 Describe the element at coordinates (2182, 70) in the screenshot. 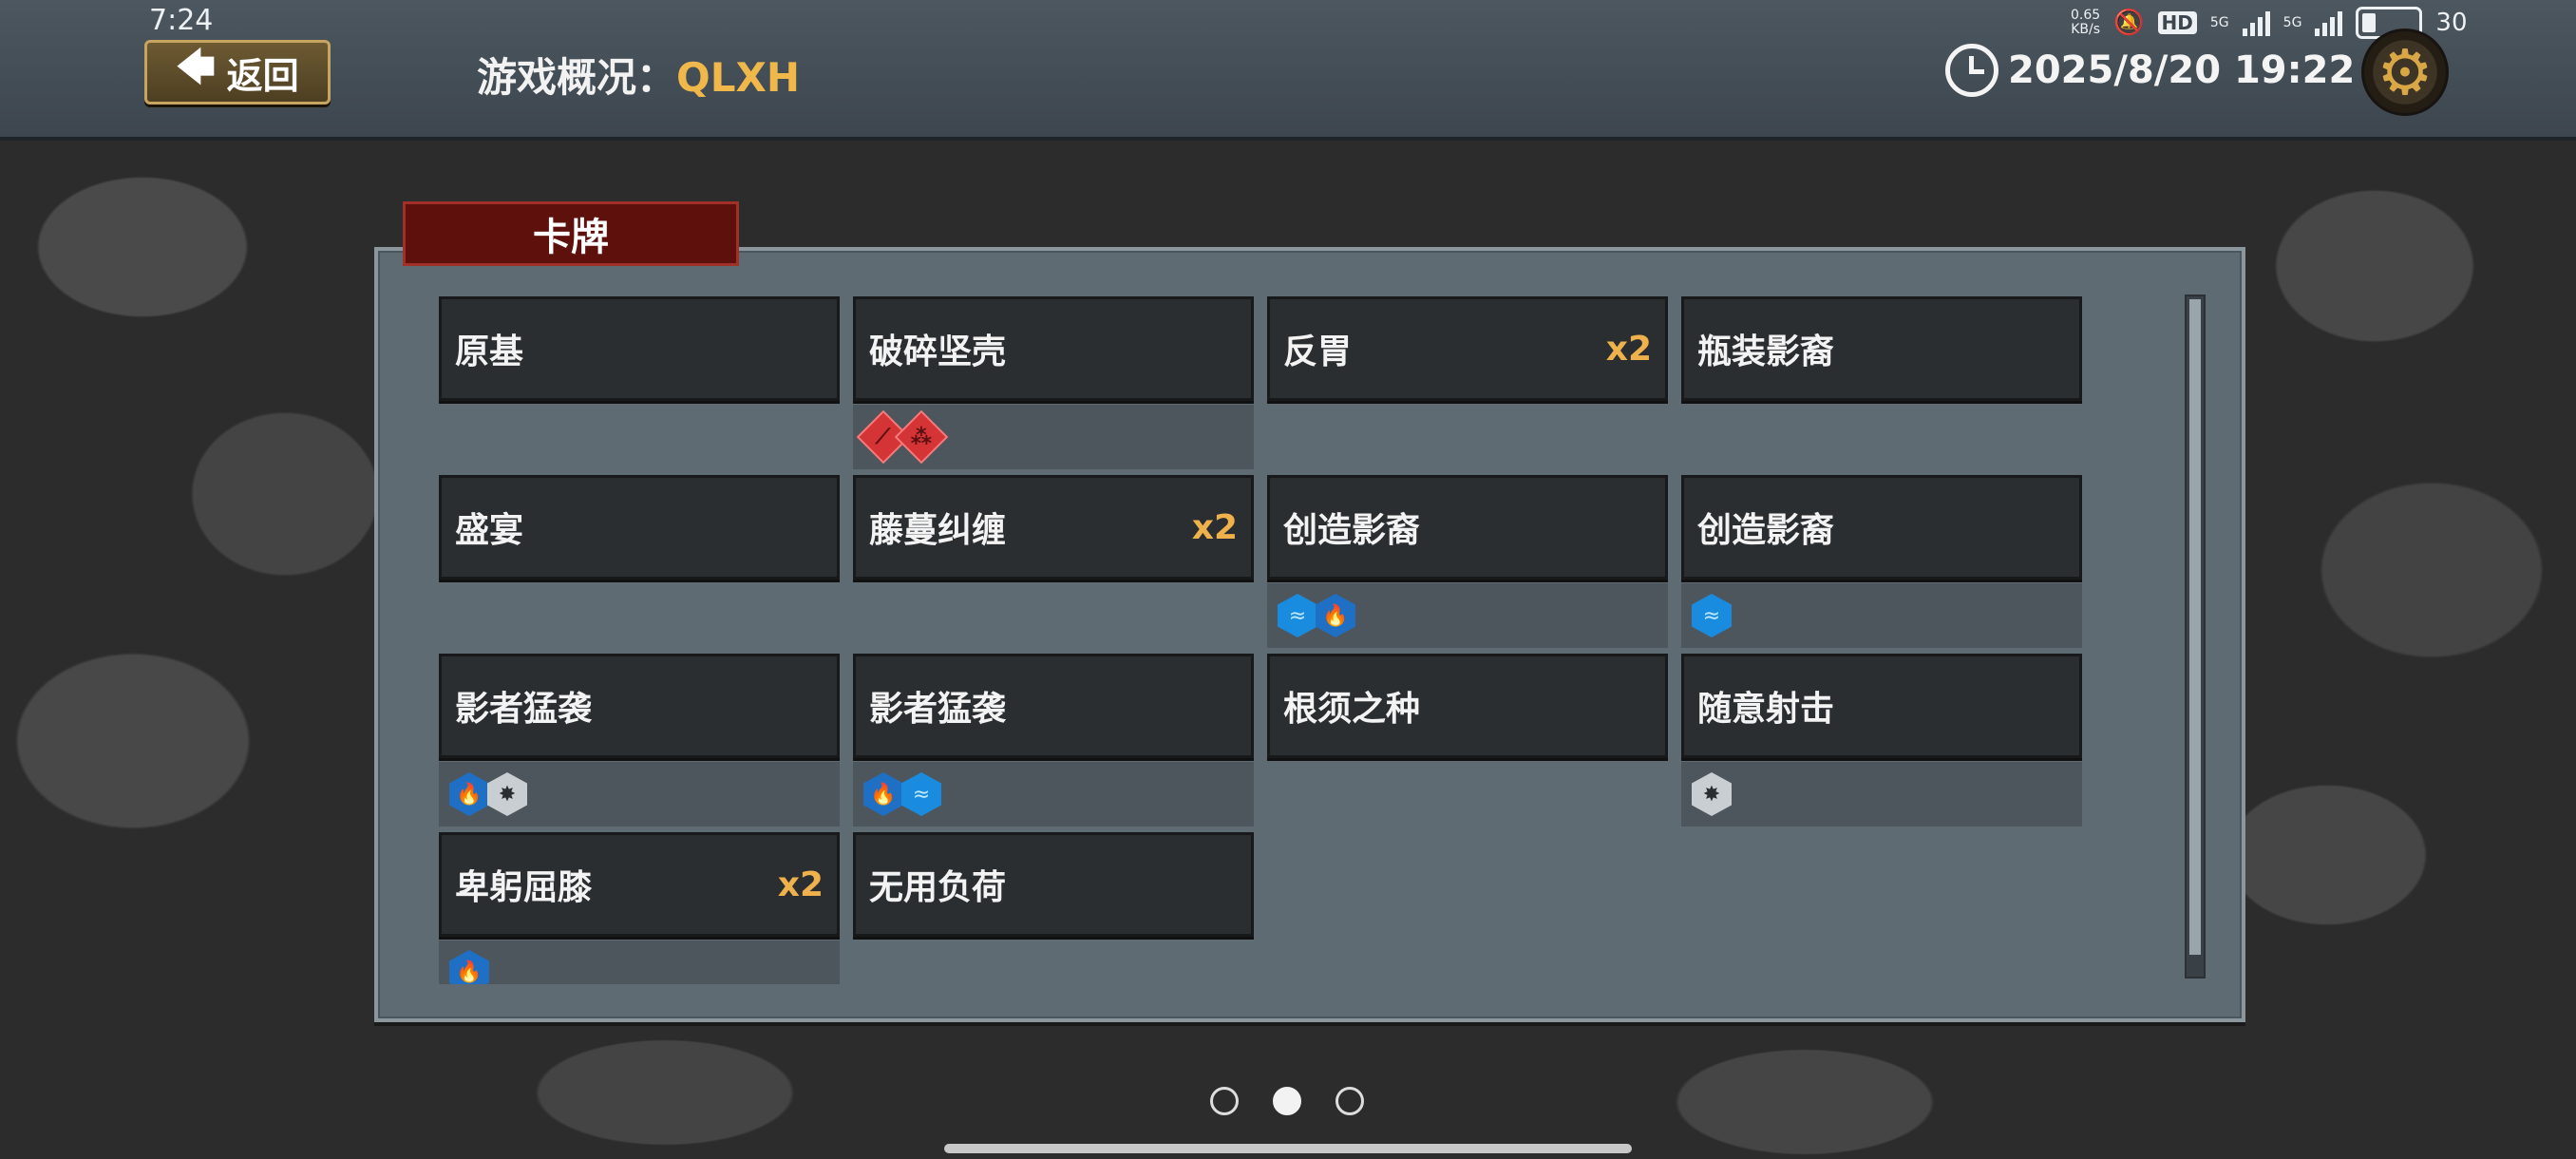

I see `datetime-text: 2025/8/20 19:22` at that location.